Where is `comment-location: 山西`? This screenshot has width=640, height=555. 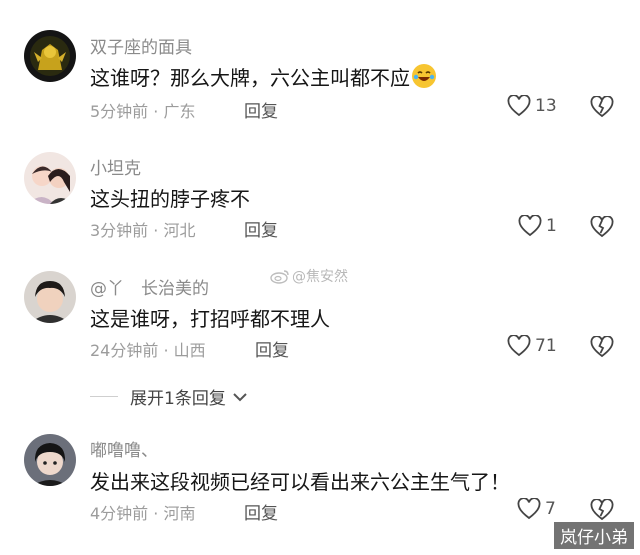 comment-location: 山西 is located at coordinates (189, 350).